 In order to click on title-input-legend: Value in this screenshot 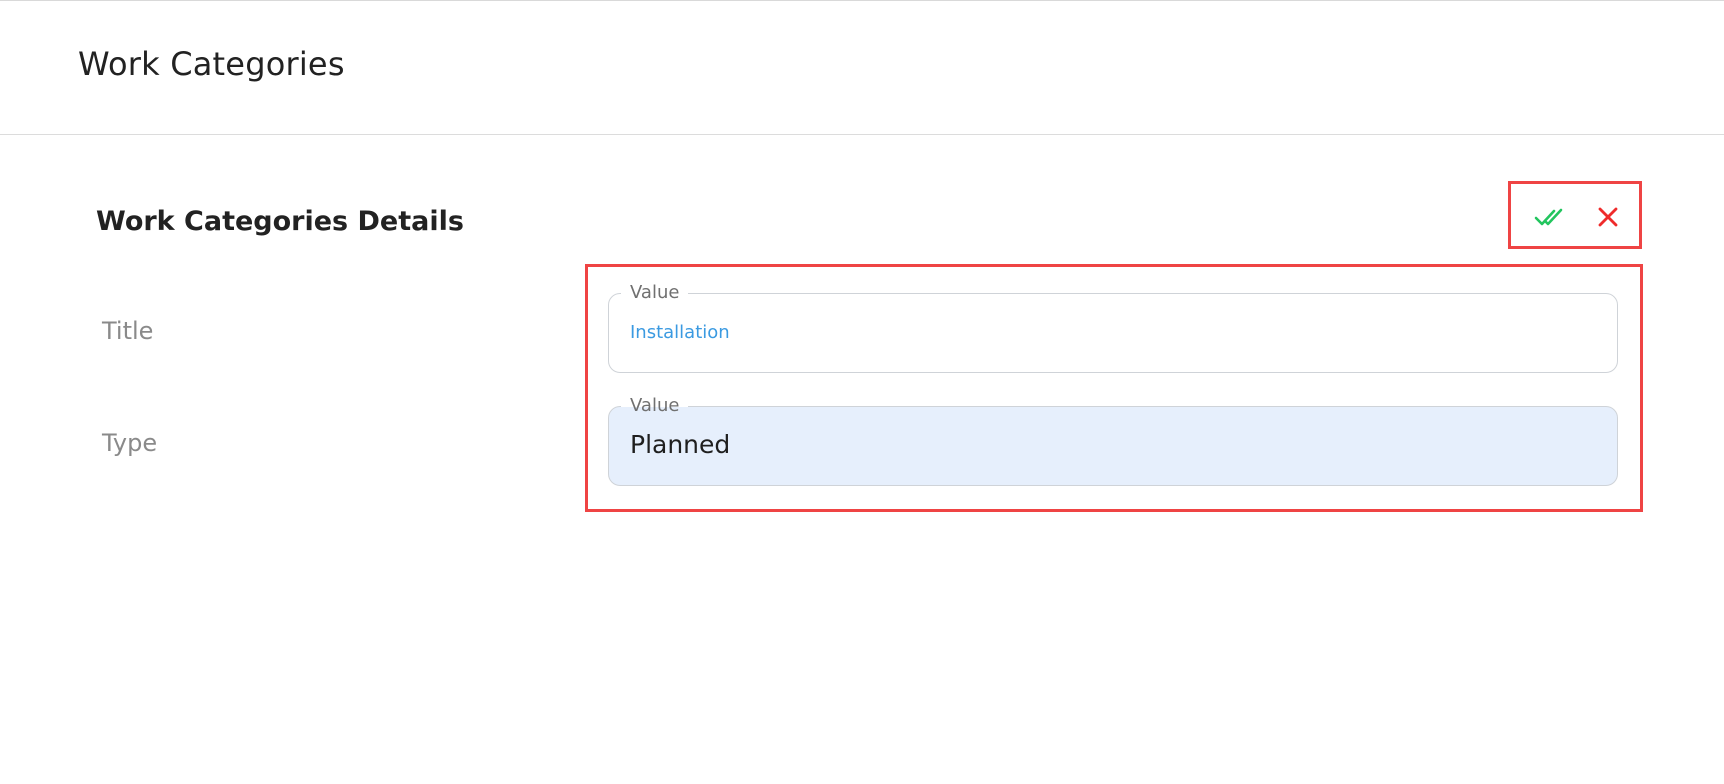, I will do `click(655, 293)`.